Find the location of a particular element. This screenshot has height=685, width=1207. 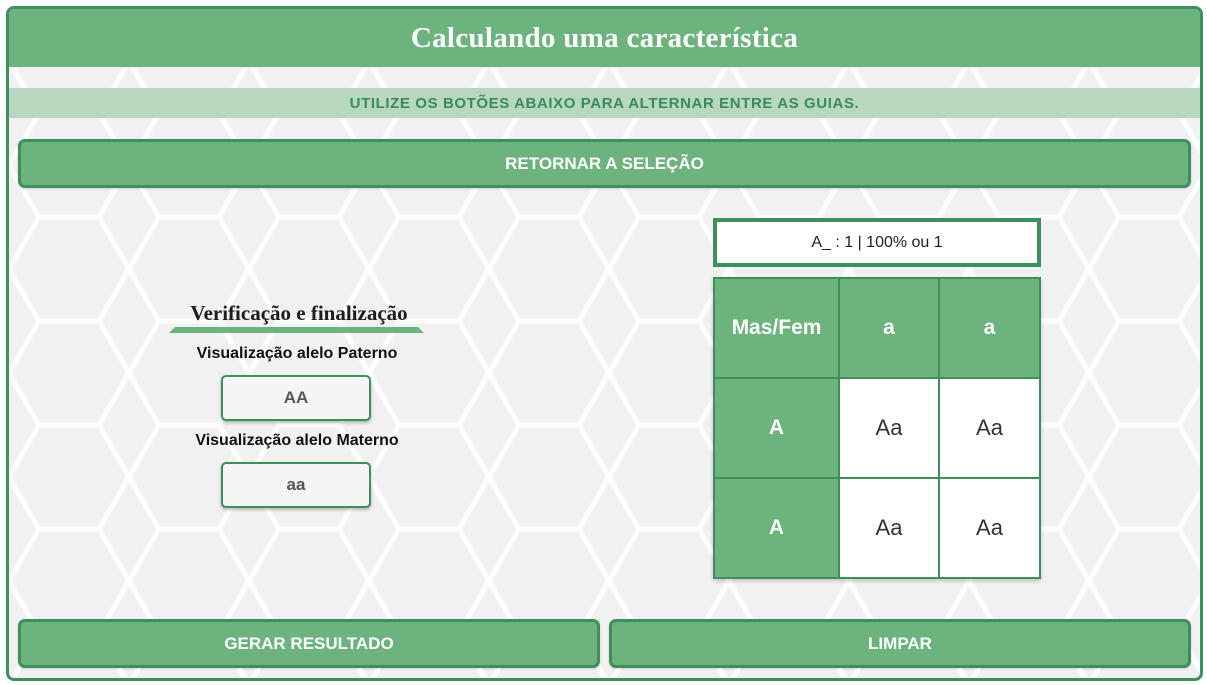

paternal-allele-label: Visualização alelo Paterno is located at coordinates (297, 353).